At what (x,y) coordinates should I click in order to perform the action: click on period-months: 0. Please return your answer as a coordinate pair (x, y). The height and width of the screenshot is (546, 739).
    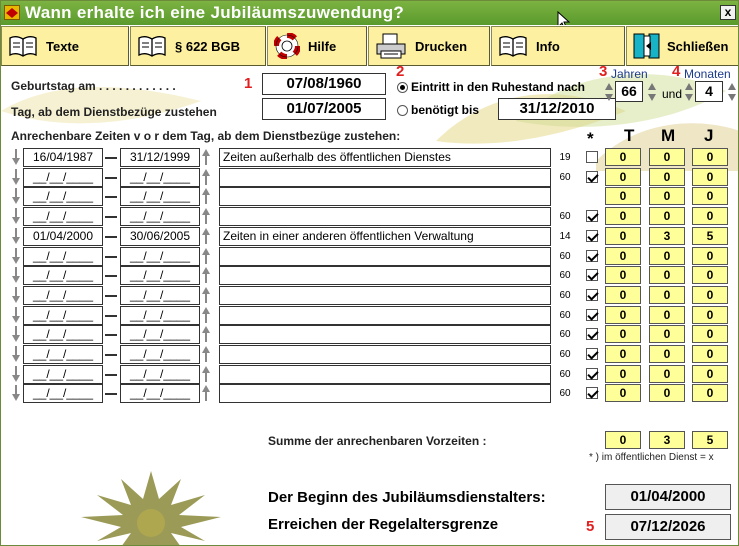
    Looking at the image, I should click on (667, 354).